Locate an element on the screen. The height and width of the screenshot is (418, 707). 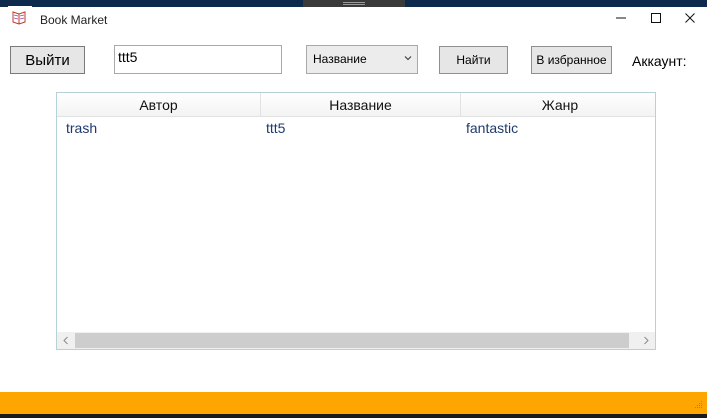
minimize-button is located at coordinates (621, 18).